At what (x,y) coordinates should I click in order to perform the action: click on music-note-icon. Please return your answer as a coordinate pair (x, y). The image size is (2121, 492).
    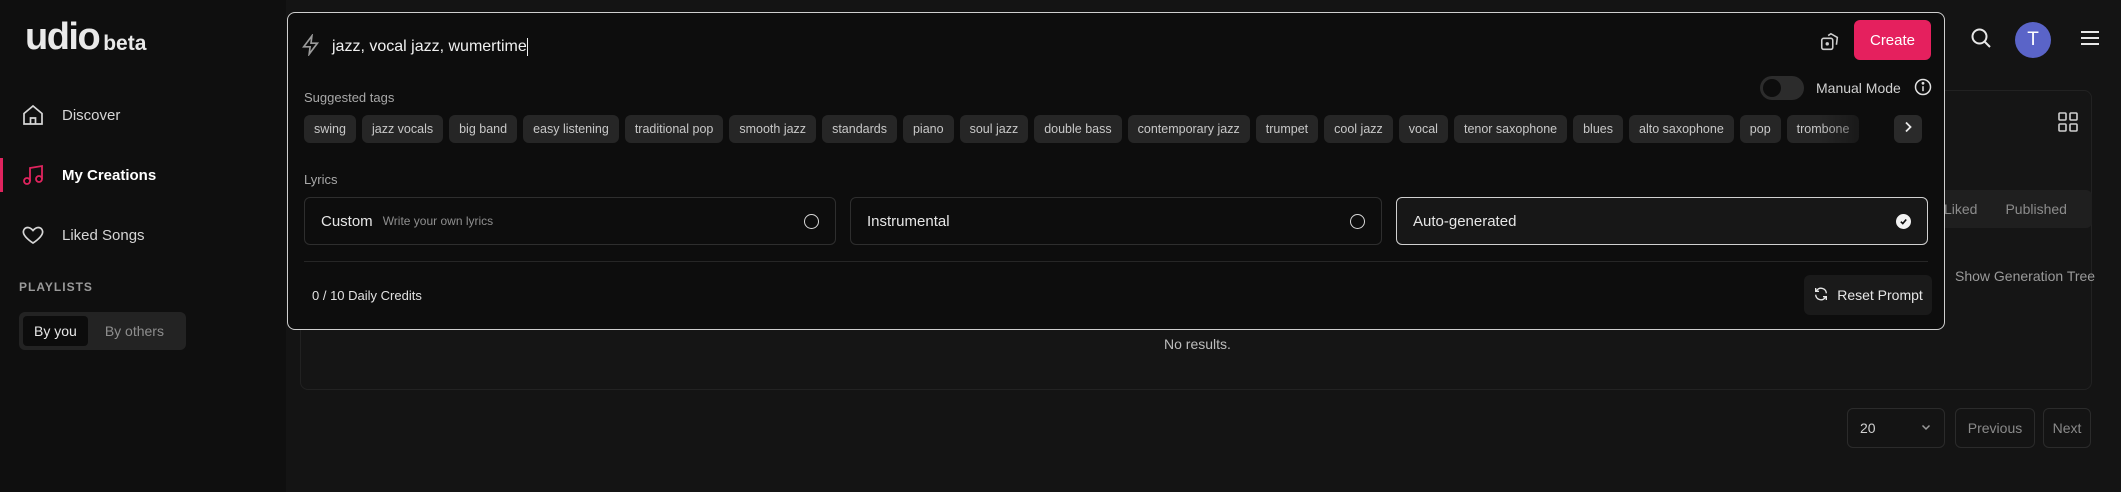
    Looking at the image, I should click on (33, 175).